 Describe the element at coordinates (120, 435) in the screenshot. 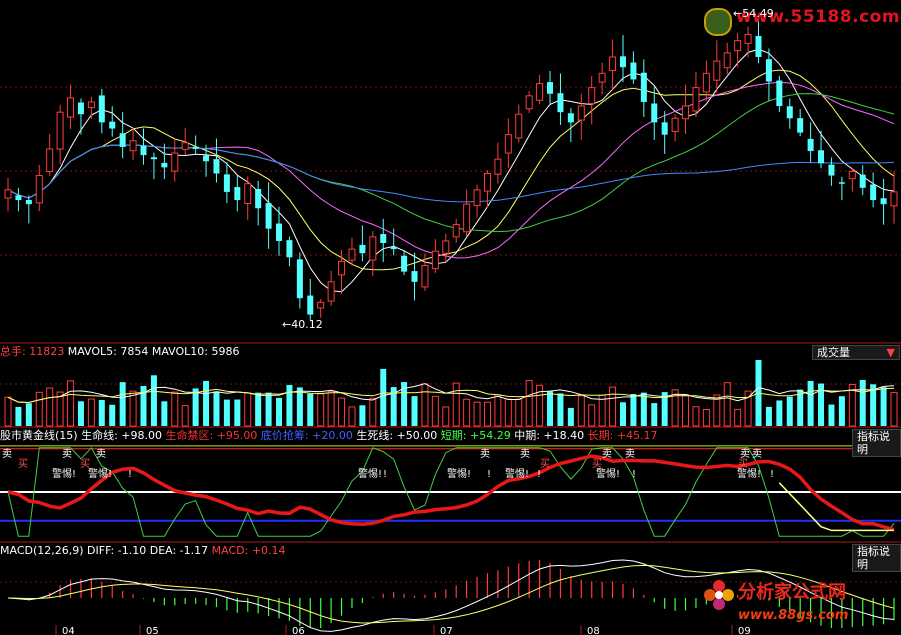

I see `gold-header-segment: 生命线: +98.00` at that location.